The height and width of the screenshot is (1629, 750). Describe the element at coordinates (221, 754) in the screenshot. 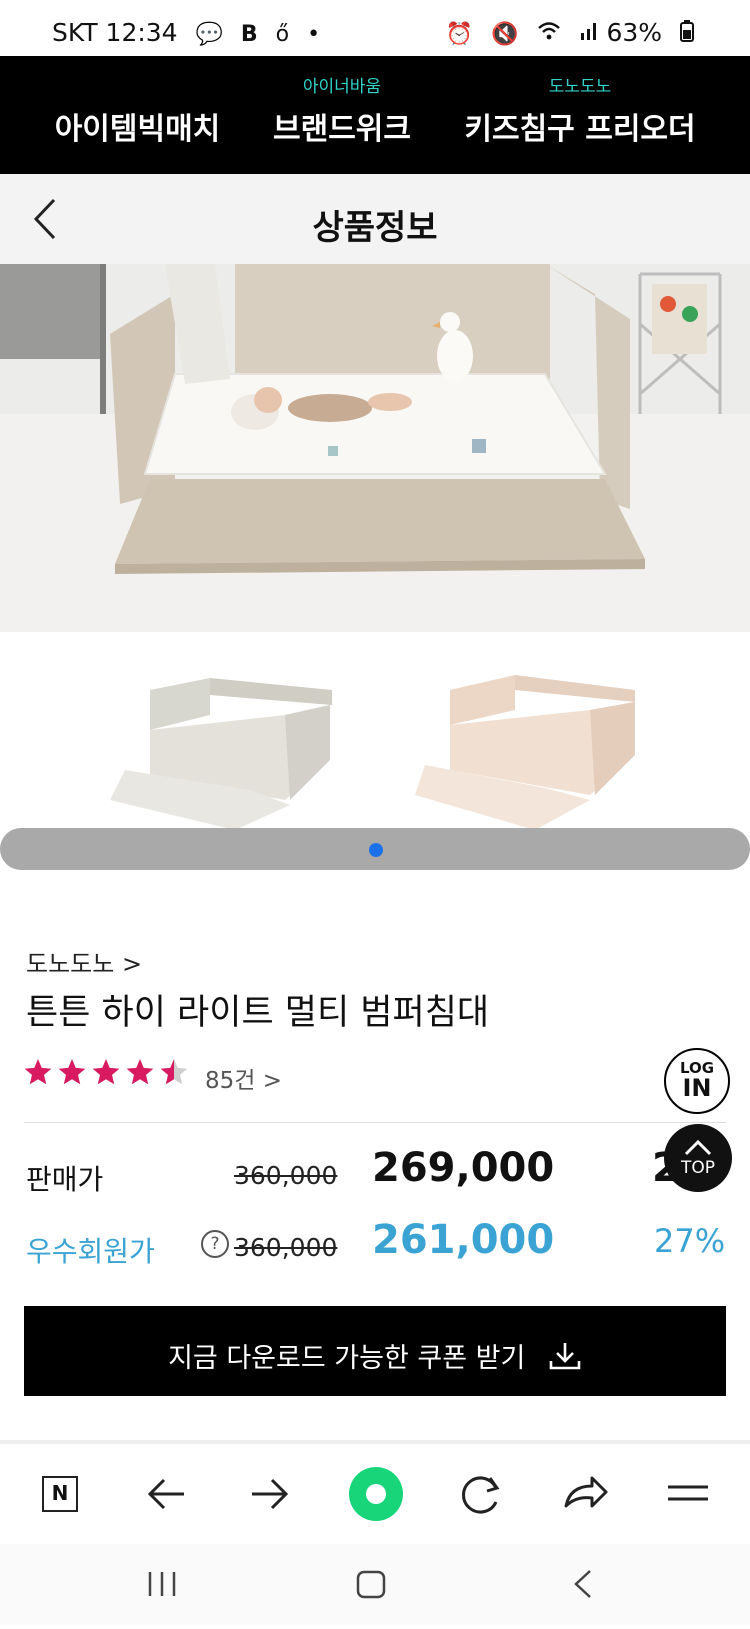

I see `thumbnail-gray` at that location.